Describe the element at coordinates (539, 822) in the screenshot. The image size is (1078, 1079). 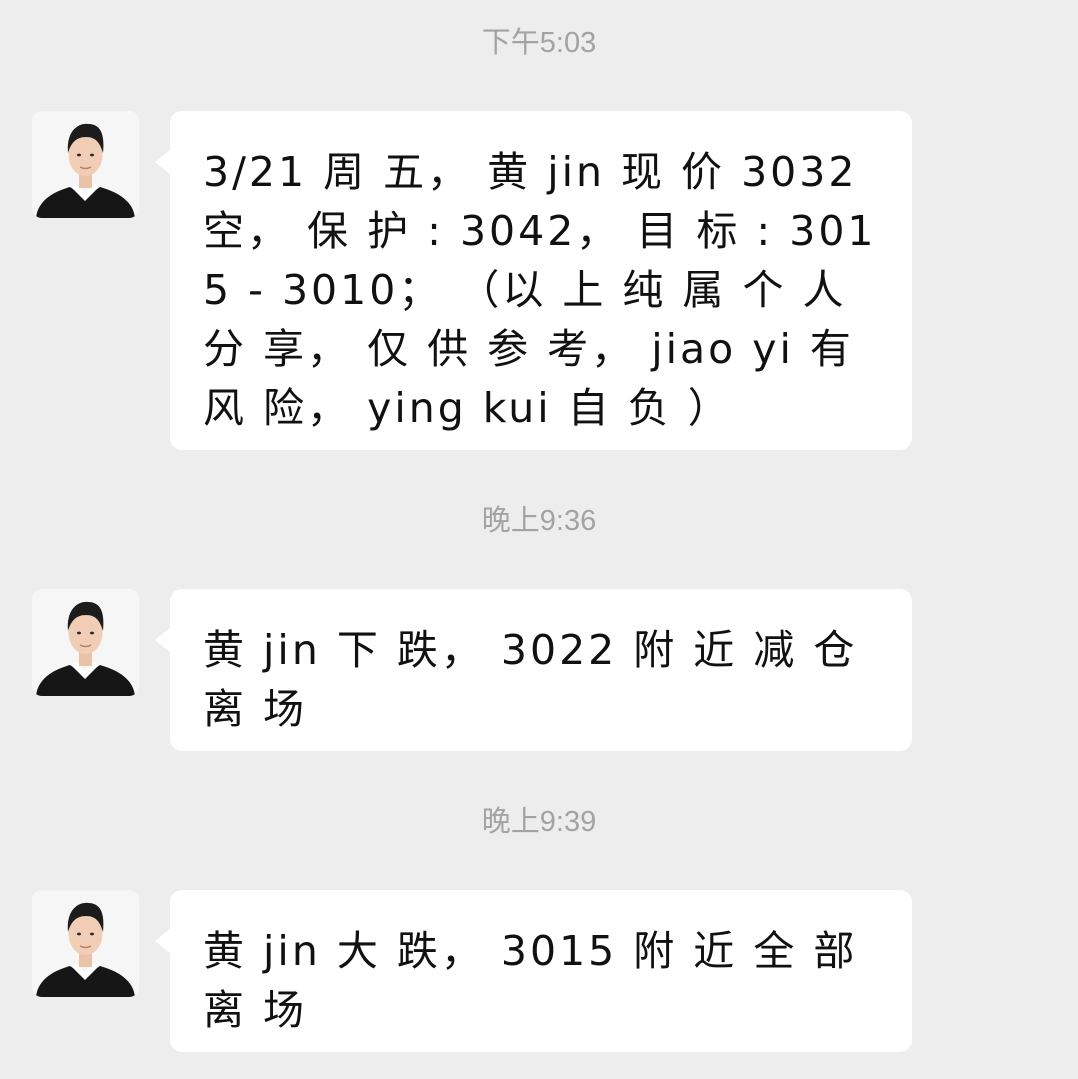
I see `message-timestamp: 晚上9:39` at that location.